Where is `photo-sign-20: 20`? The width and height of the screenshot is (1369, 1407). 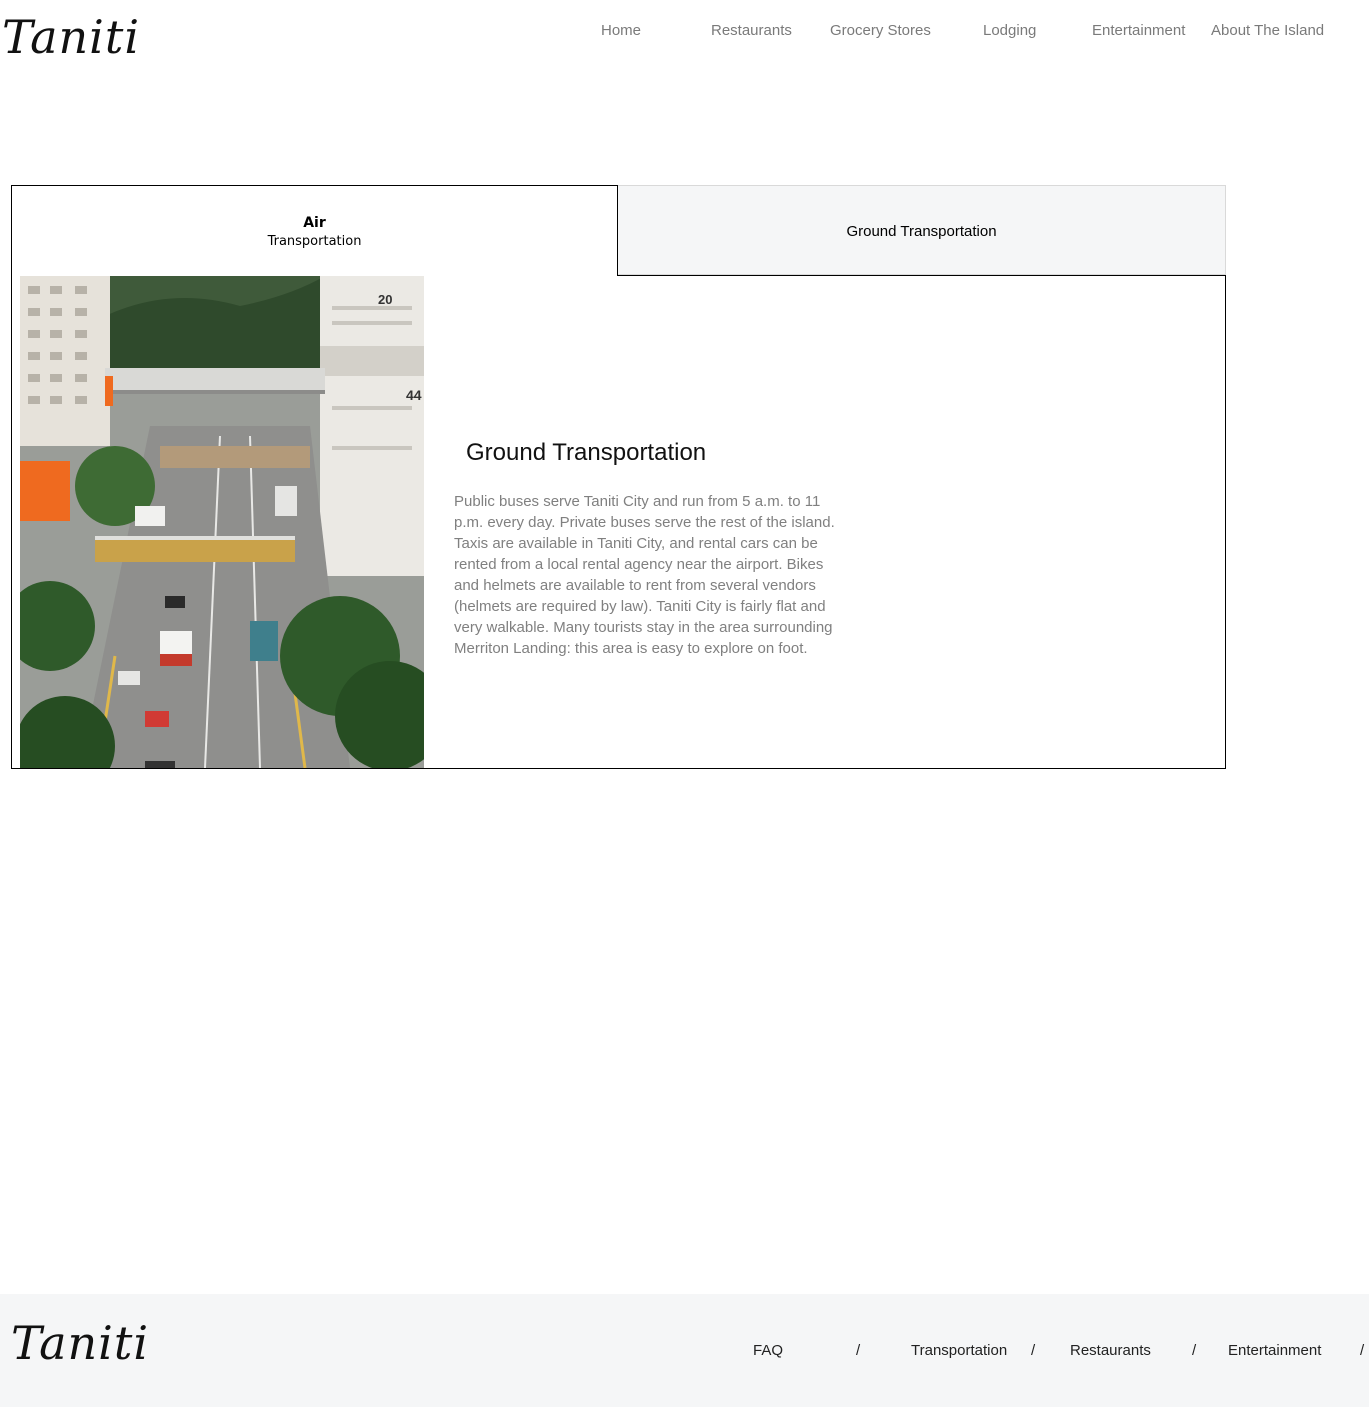
photo-sign-20: 20 is located at coordinates (385, 299).